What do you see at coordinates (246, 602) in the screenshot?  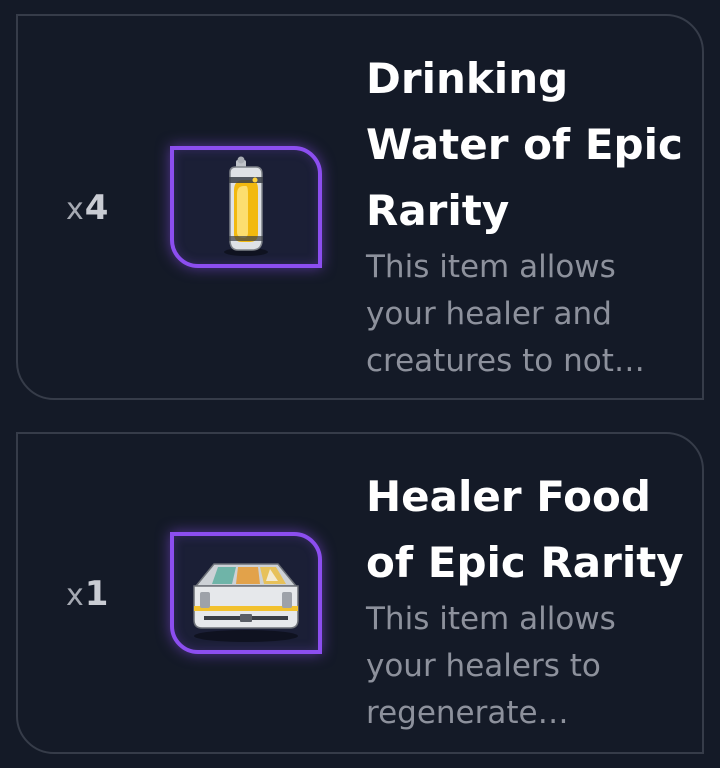 I see `food-crate-icon` at bounding box center [246, 602].